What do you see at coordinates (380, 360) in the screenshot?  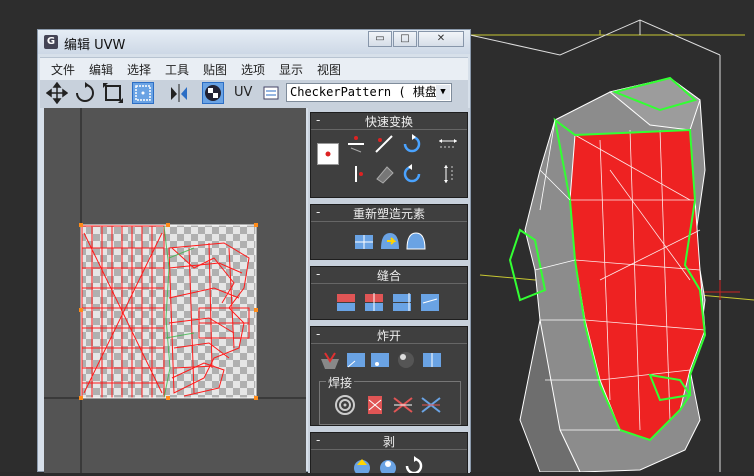 I see `flatten-by-smoothing-icon` at bounding box center [380, 360].